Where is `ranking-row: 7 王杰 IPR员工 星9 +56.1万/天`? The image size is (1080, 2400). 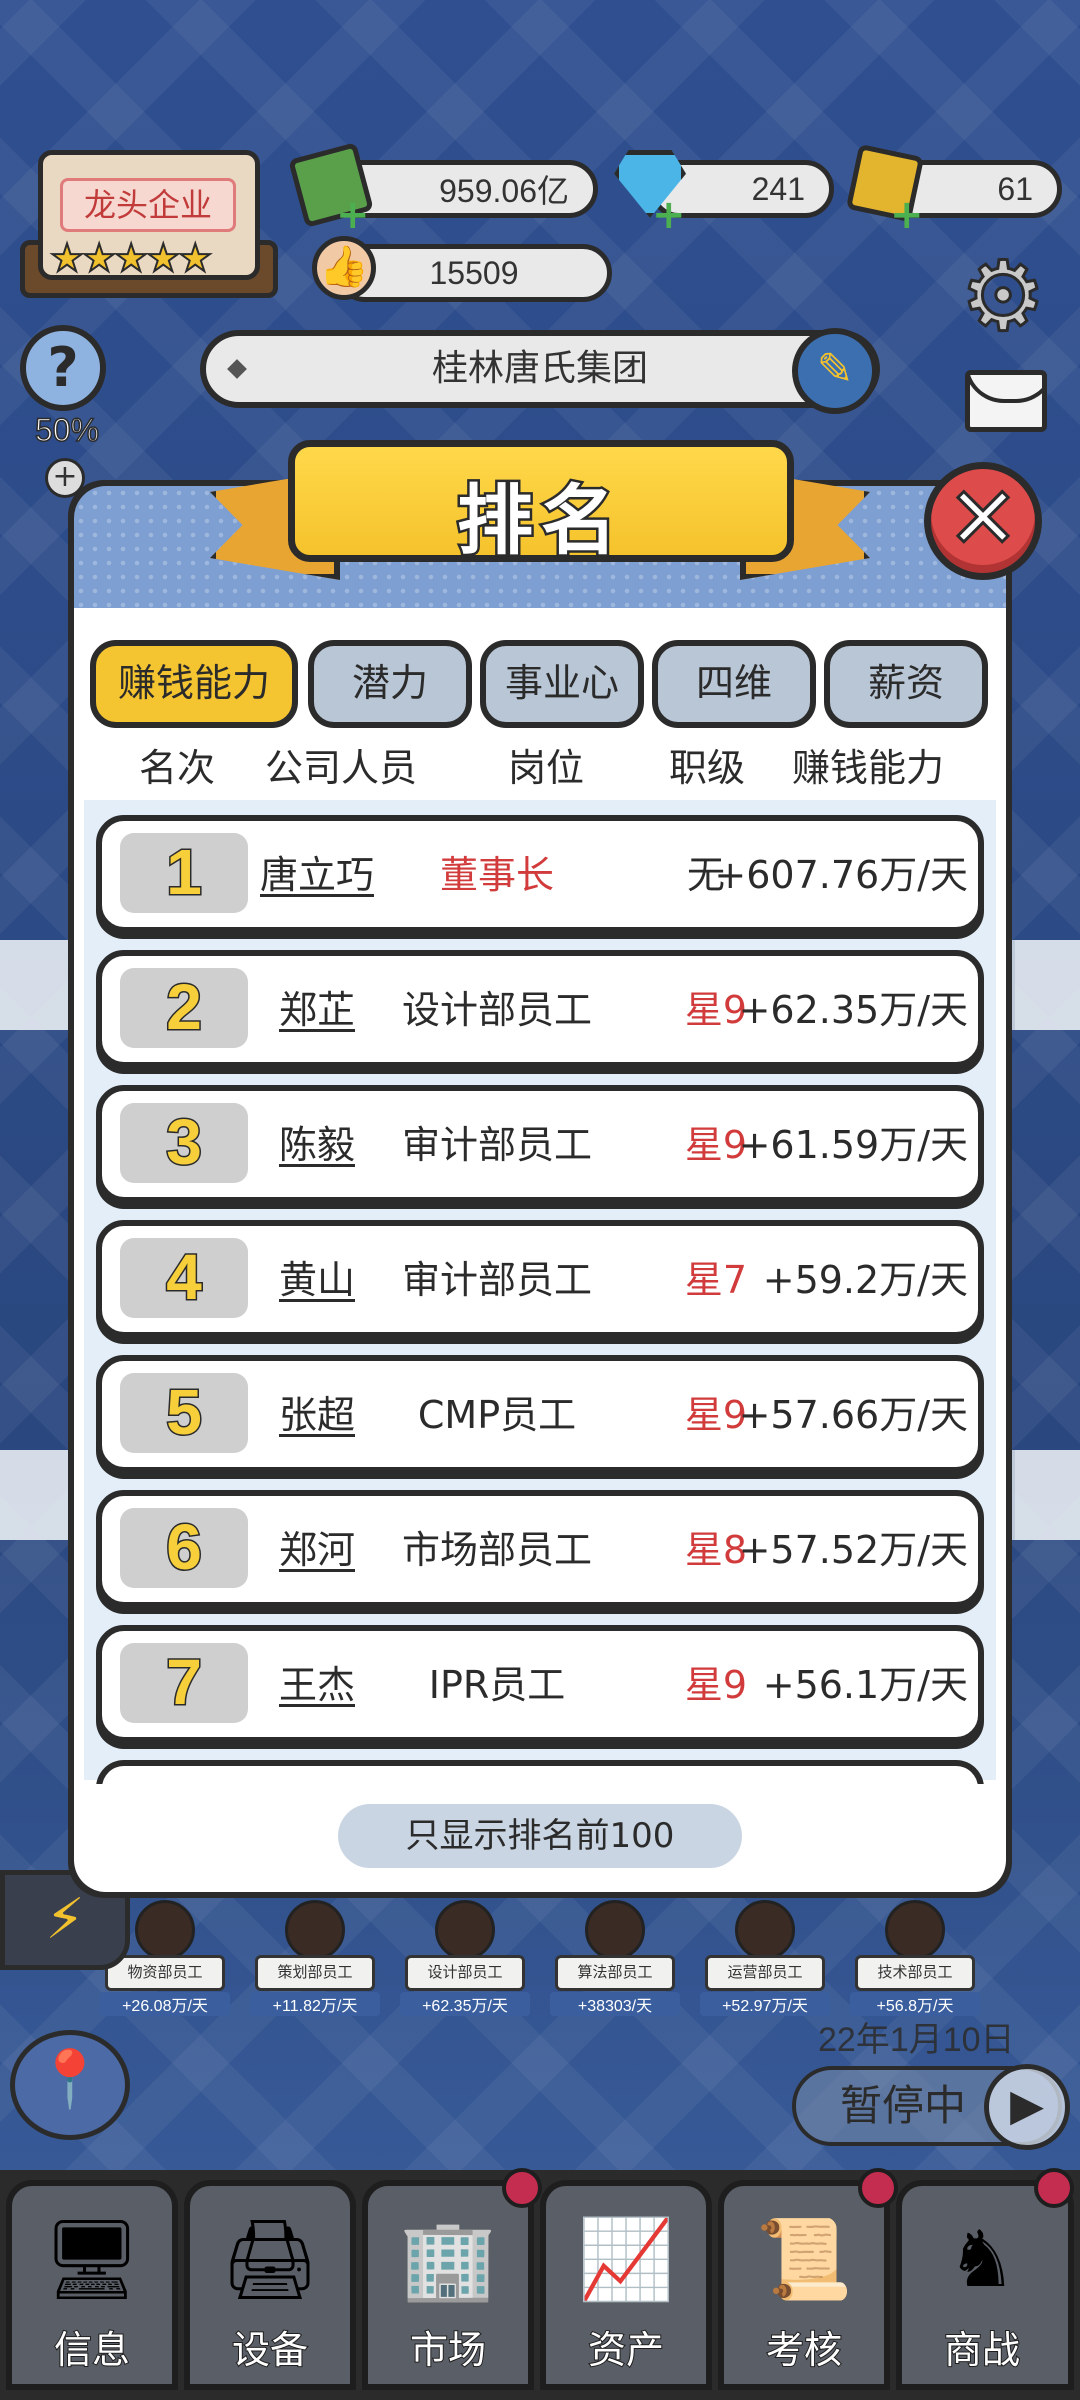
ranking-row: 7 王杰 IPR员工 星9 +56.1万/天 is located at coordinates (540, 1684).